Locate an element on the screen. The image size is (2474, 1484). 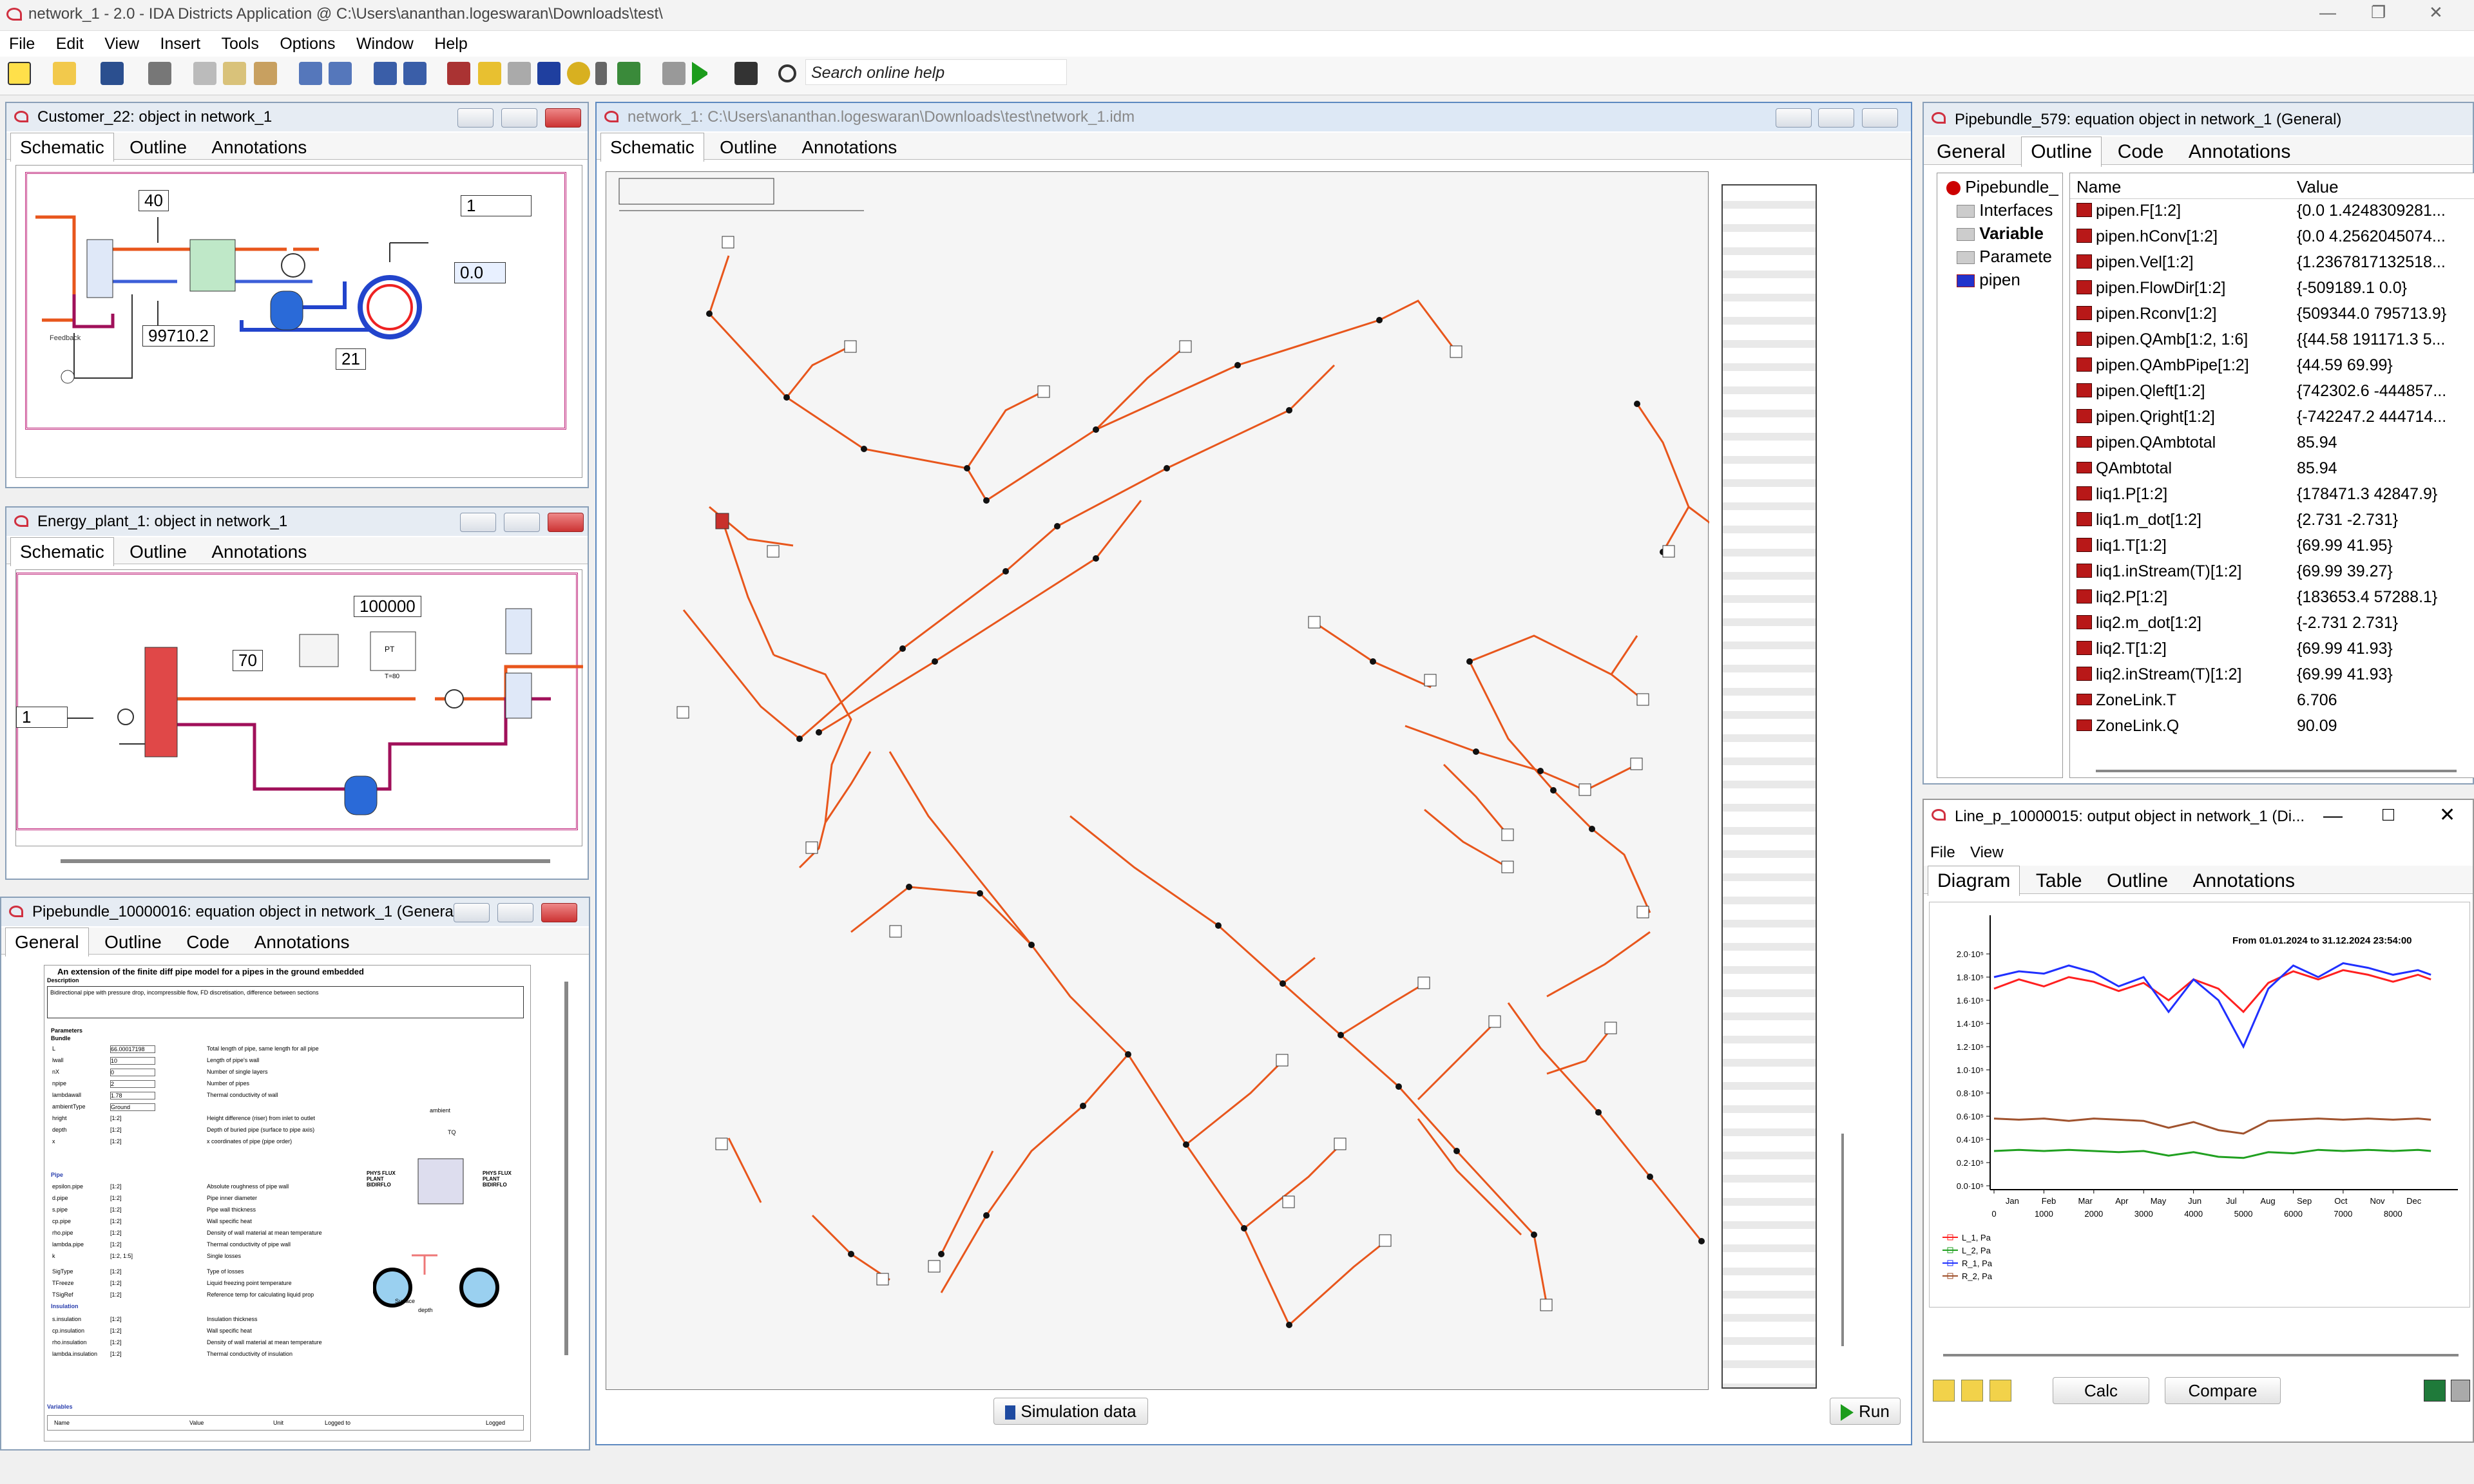
col-value: Value is located at coordinates (2318, 187).